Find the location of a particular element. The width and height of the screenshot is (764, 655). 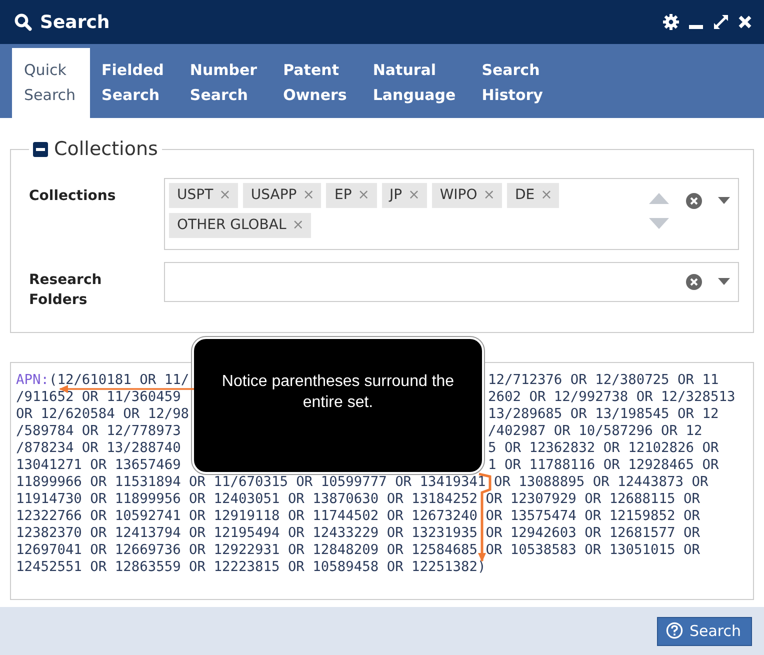

help-icon is located at coordinates (675, 630).